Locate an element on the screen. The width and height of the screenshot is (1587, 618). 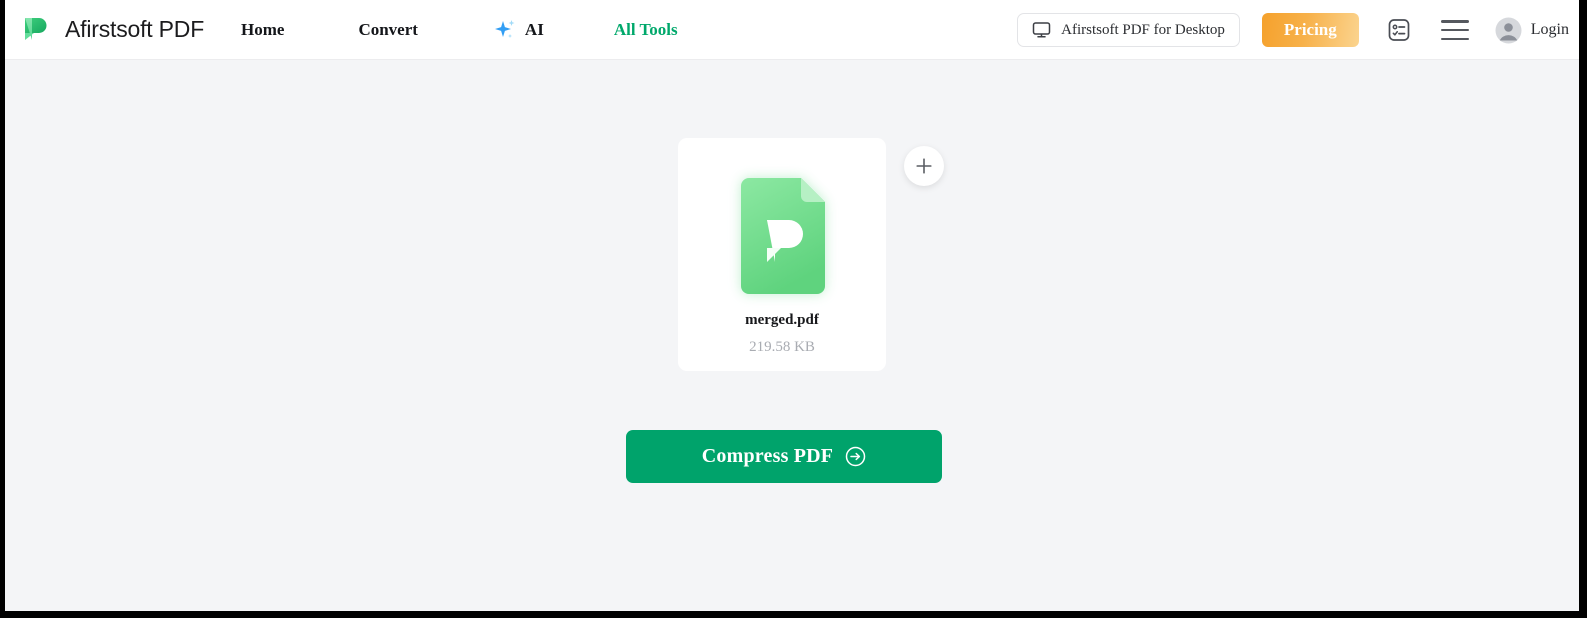
file-size: 219.58 KB is located at coordinates (782, 347).